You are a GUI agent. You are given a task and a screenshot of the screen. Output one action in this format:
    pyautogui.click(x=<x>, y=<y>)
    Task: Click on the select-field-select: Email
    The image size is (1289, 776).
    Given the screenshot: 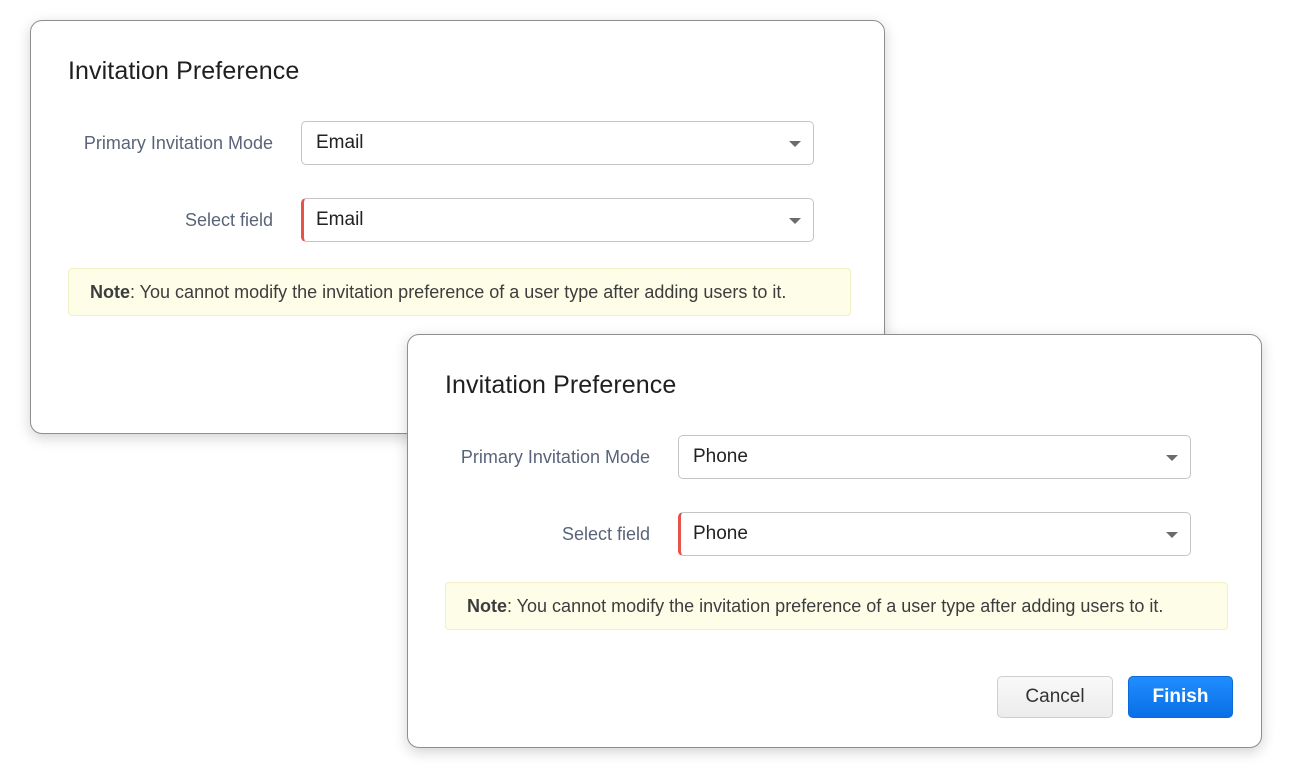 What is the action you would take?
    pyautogui.click(x=557, y=220)
    